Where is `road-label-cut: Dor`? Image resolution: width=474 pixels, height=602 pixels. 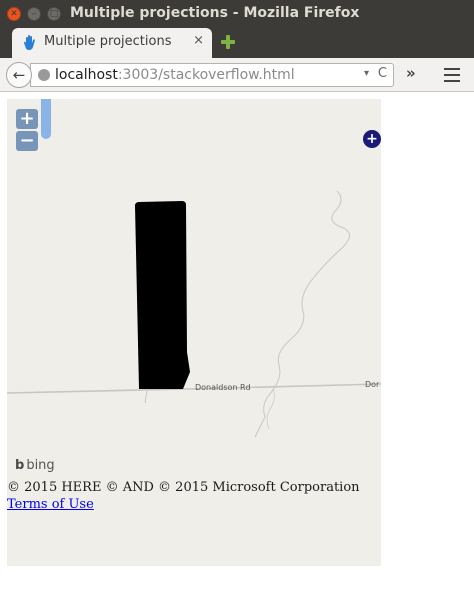
road-label-cut: Dor is located at coordinates (372, 384).